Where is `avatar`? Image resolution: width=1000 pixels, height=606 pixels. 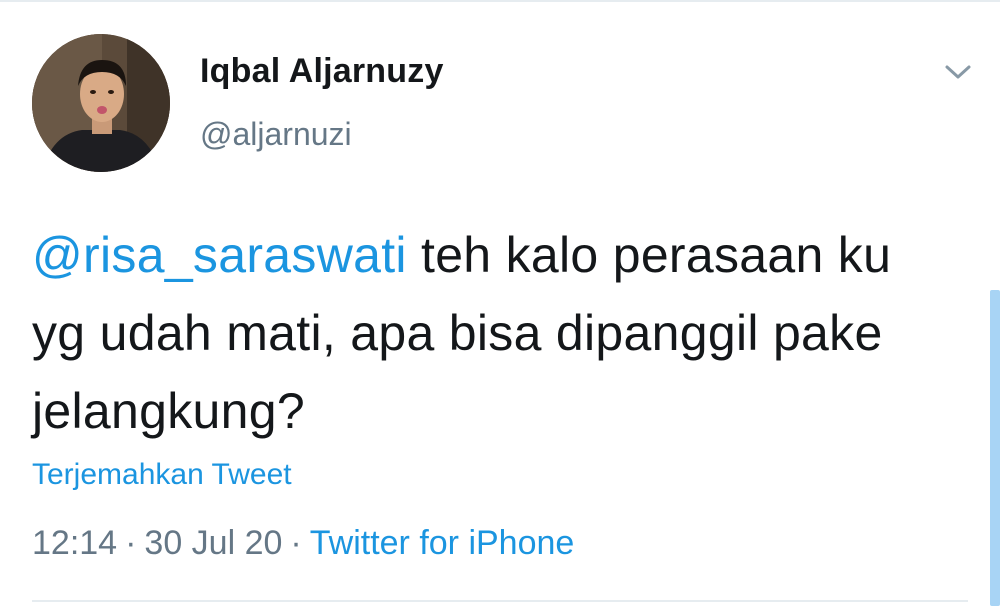 avatar is located at coordinates (101, 103).